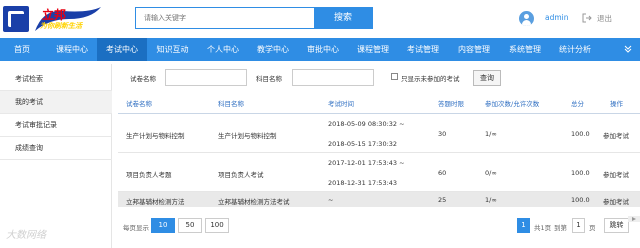 The height and width of the screenshot is (248, 640). What do you see at coordinates (543, 228) in the screenshot?
I see `total-pages-label: 共1页` at bounding box center [543, 228].